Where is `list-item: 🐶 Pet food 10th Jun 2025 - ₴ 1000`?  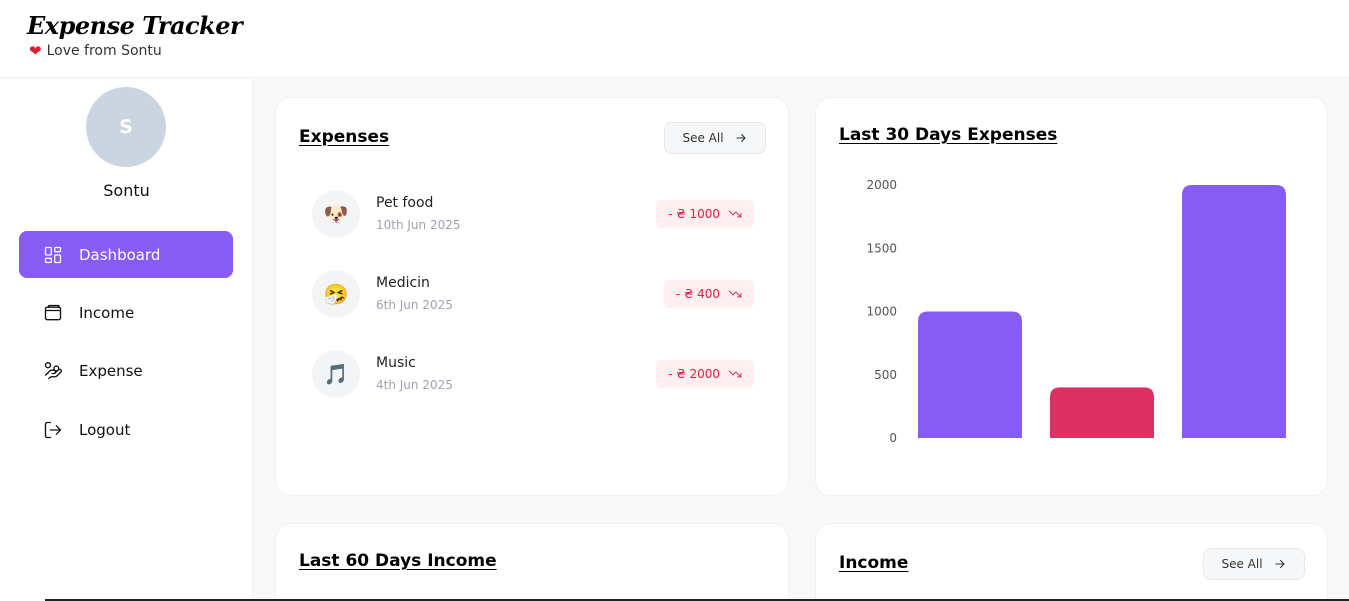 list-item: 🐶 Pet food 10th Jun 2025 - ₴ 1000 is located at coordinates (533, 214).